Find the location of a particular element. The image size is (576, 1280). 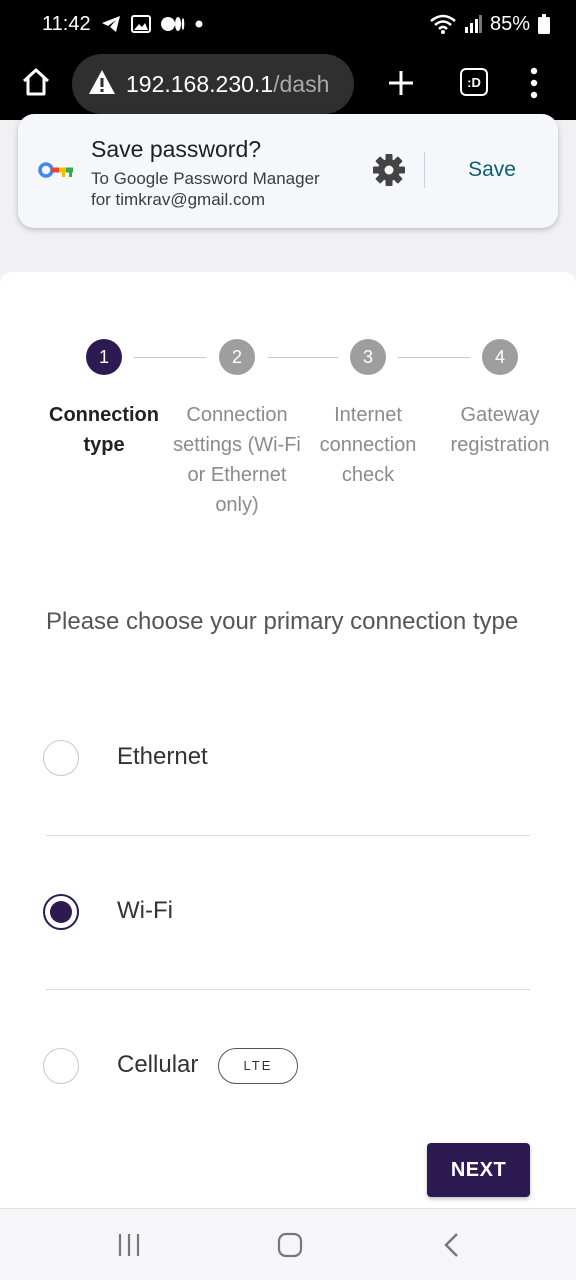

subtitle-line: To Google Password Manager is located at coordinates (205, 178).